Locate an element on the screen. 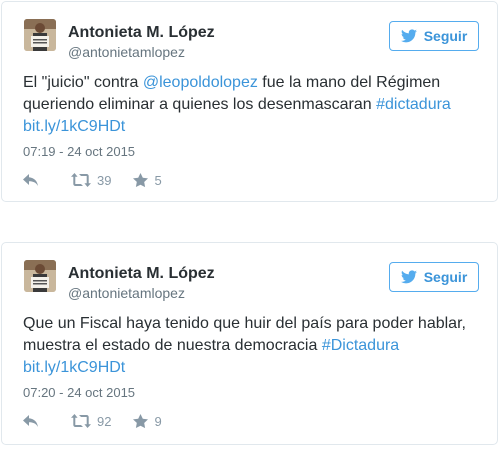 This screenshot has width=503, height=449. like-count: 9 is located at coordinates (158, 421).